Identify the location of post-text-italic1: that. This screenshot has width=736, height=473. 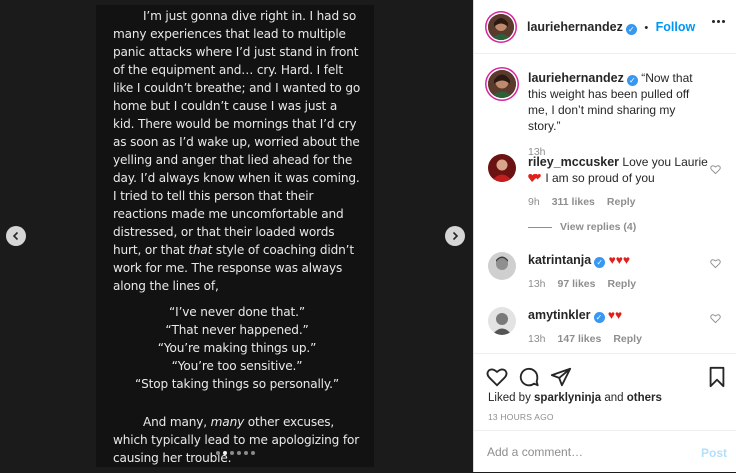
(200, 250).